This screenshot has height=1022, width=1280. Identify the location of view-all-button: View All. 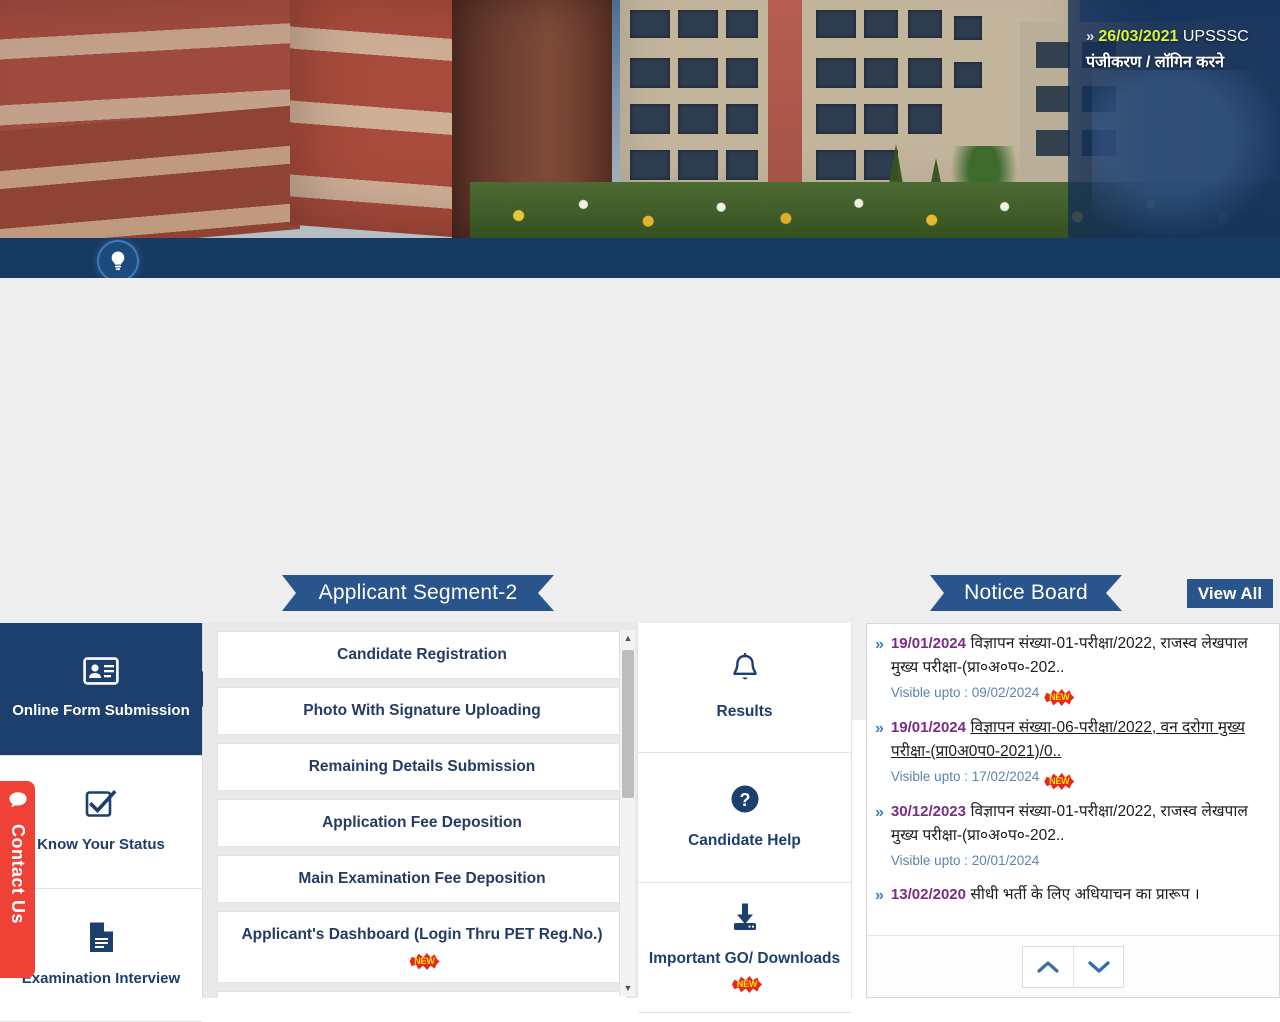
(1230, 593).